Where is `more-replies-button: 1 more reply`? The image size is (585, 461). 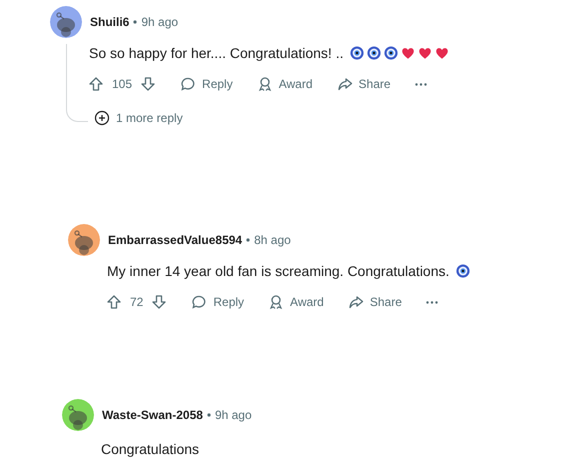 more-replies-button: 1 more reply is located at coordinates (138, 118).